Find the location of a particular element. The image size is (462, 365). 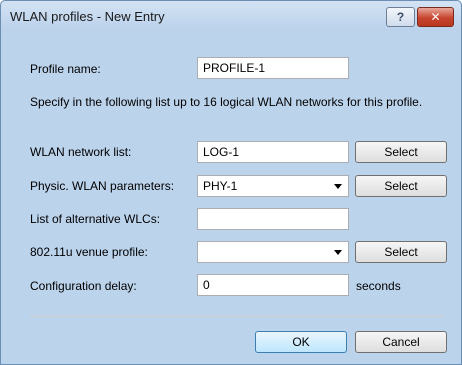

close-button: ✕ is located at coordinates (435, 17).